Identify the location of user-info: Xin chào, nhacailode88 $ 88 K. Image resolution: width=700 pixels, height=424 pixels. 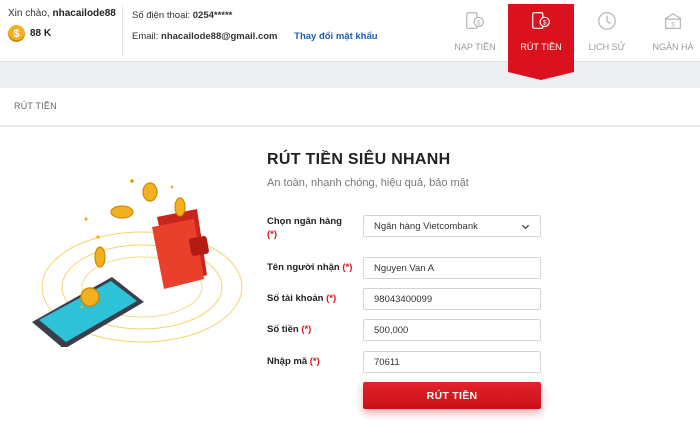
(65, 31).